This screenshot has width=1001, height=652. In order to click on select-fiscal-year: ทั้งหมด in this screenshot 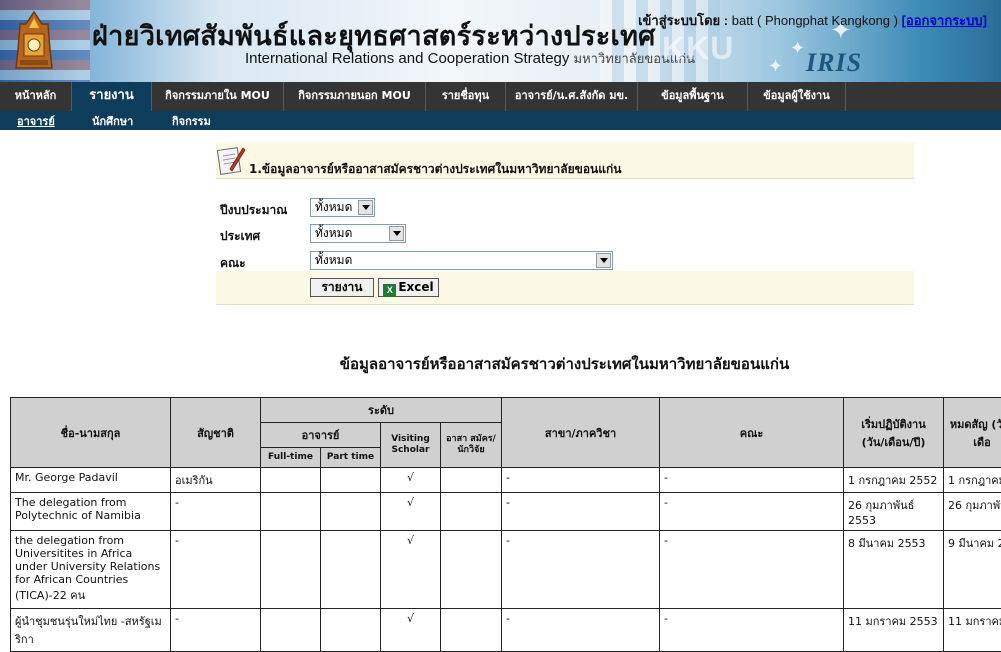, I will do `click(342, 207)`.